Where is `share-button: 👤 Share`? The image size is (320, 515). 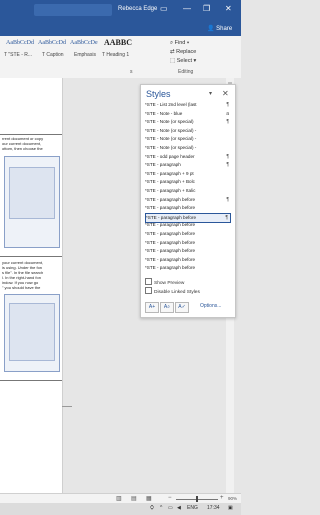
share-button: 👤 Share is located at coordinates (219, 28).